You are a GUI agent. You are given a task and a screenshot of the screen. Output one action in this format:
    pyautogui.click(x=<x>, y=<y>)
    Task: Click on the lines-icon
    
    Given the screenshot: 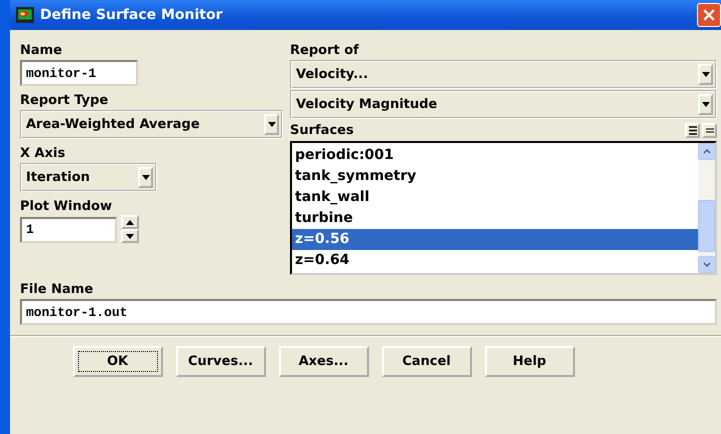 What is the action you would take?
    pyautogui.click(x=692, y=130)
    